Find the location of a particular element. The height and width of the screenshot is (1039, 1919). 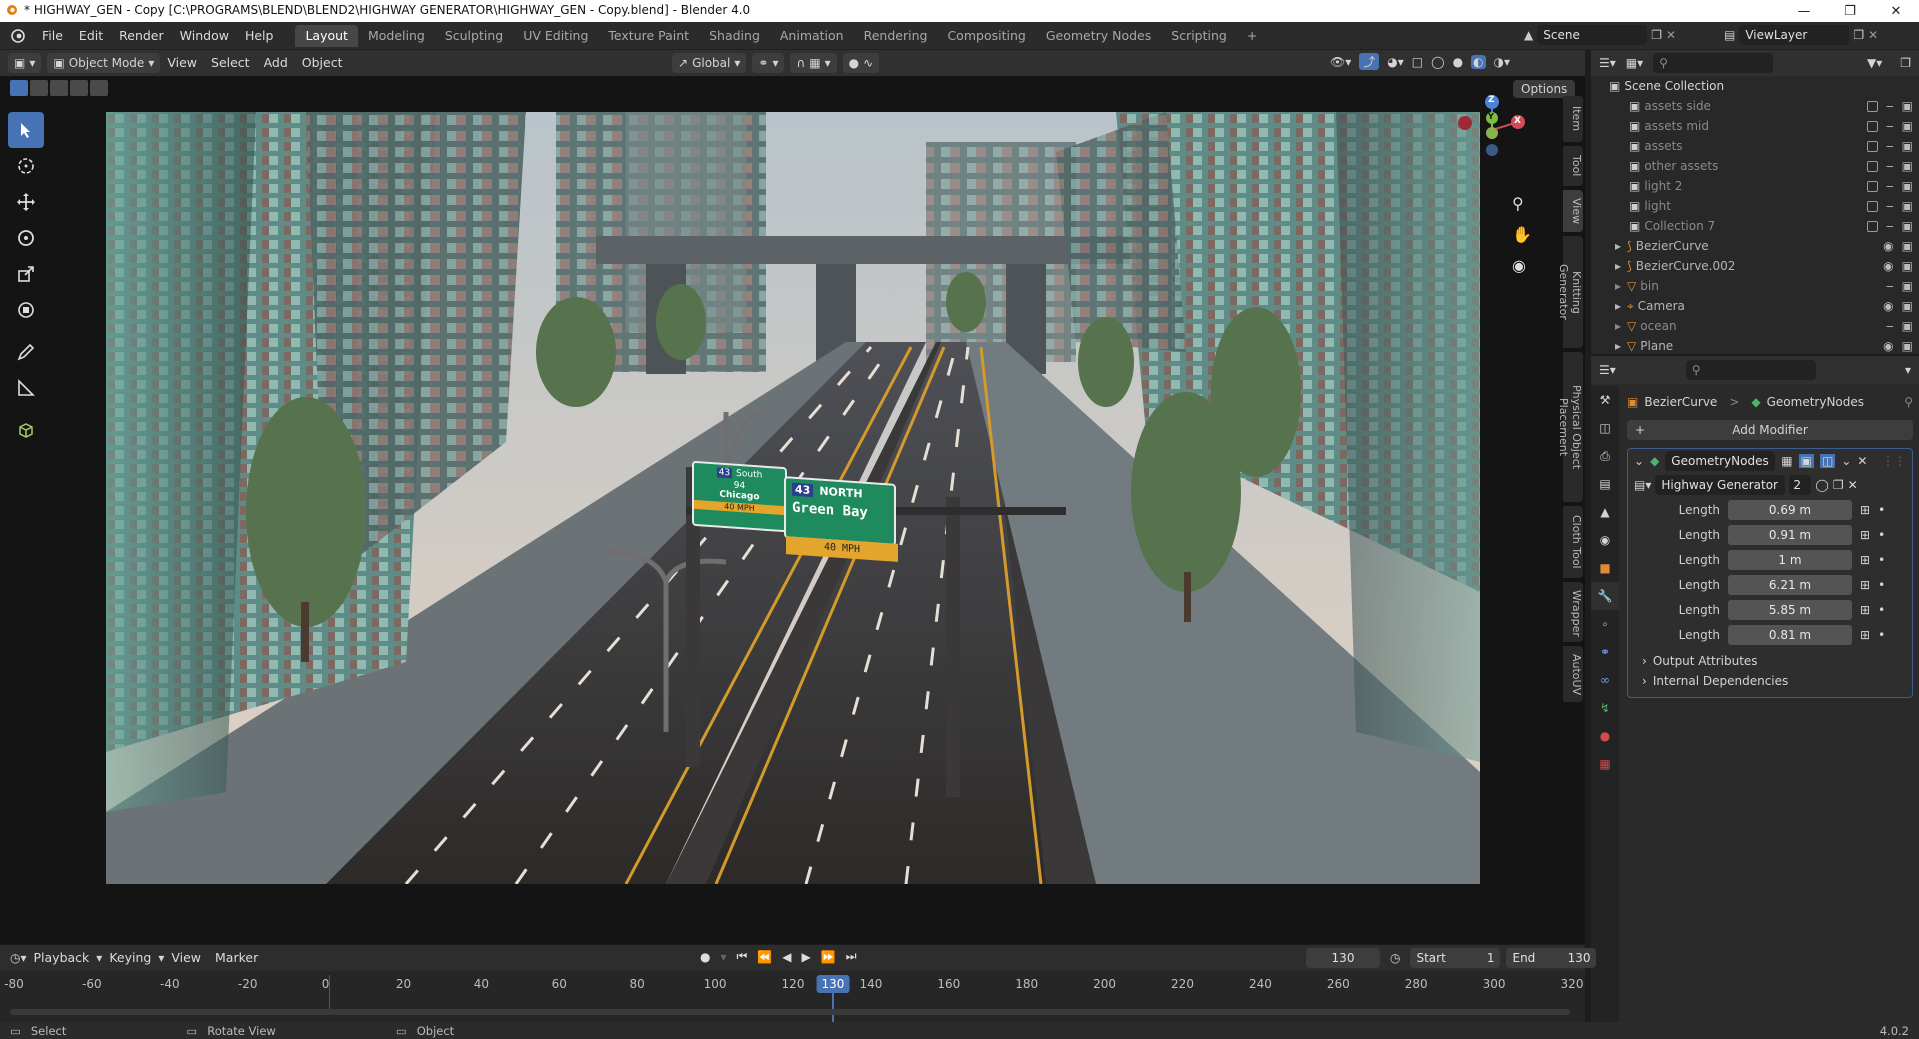

tab-animation: Animation is located at coordinates (812, 36).